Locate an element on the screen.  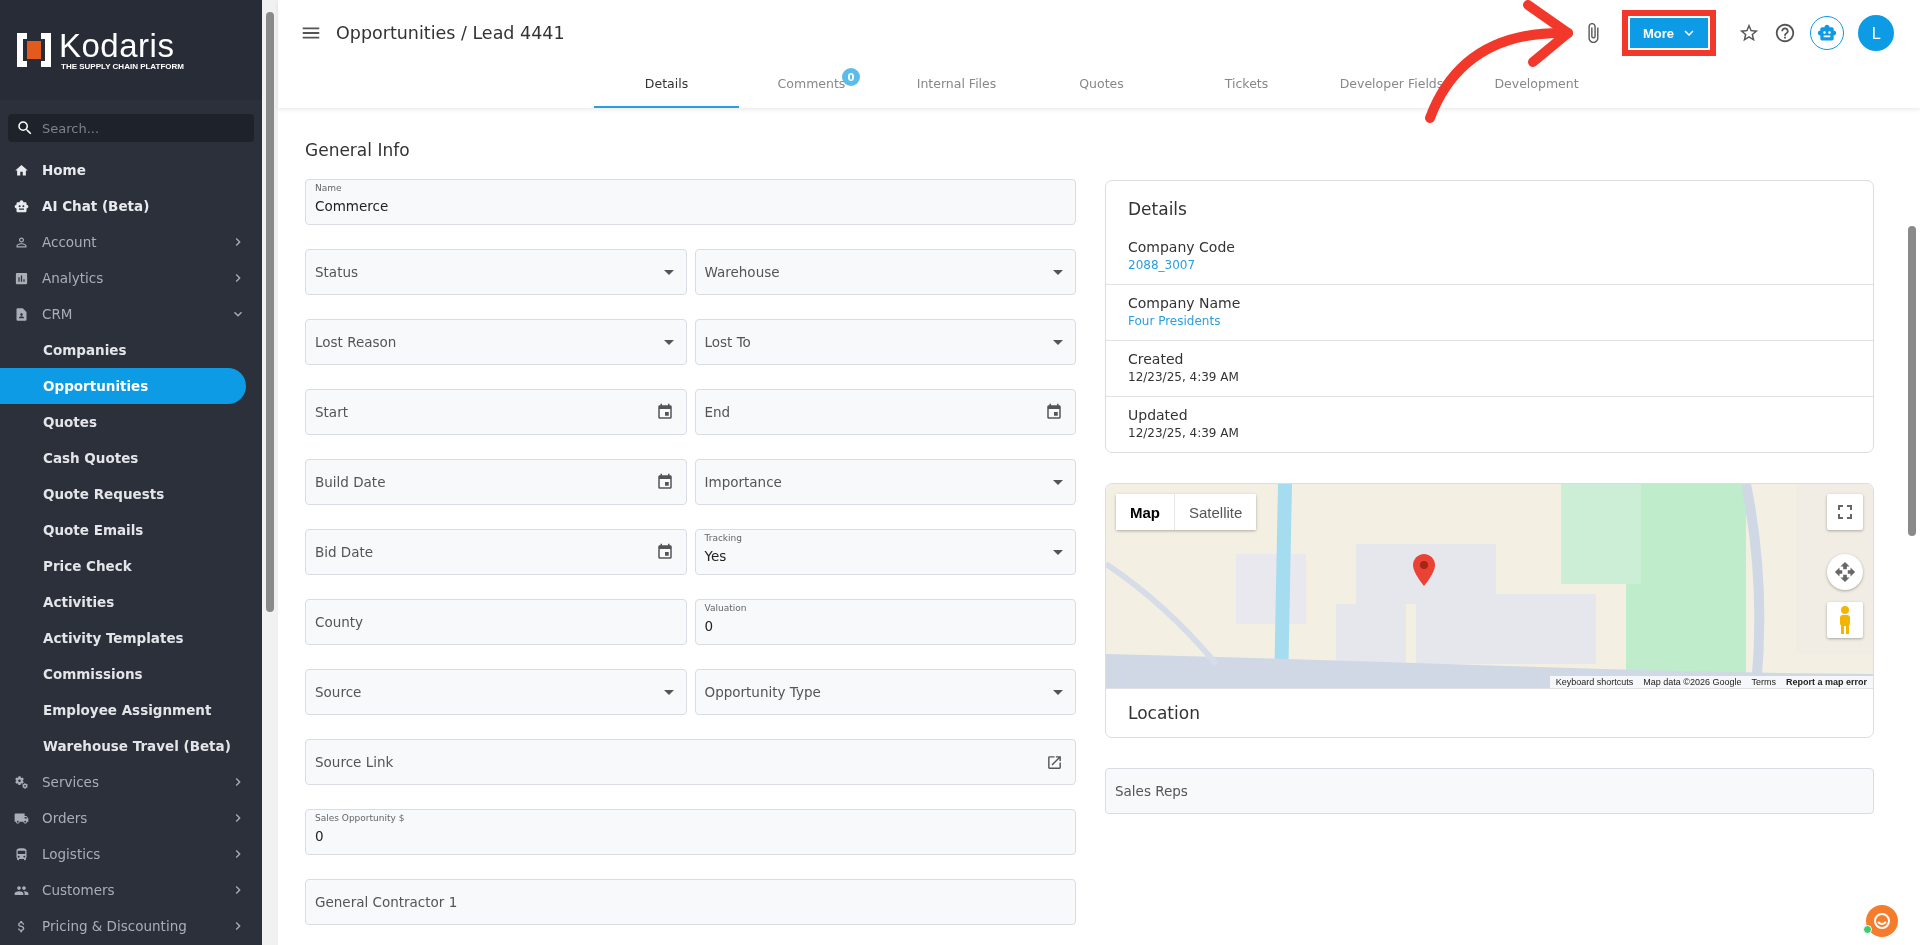
field-label: Valuation is located at coordinates (725, 608).